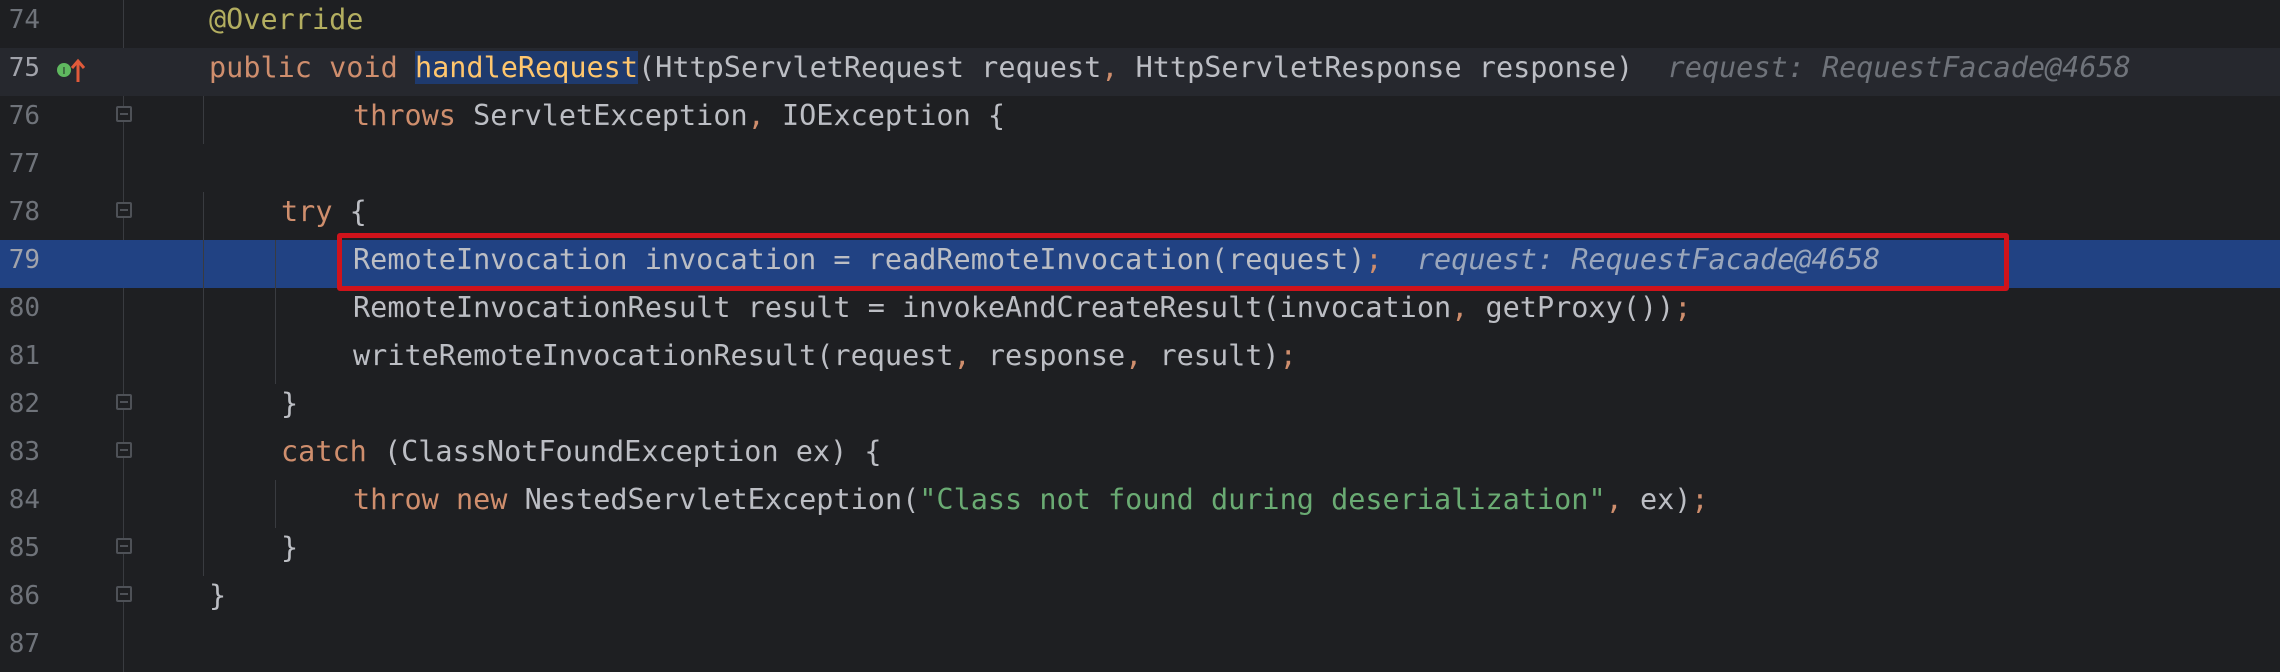  Describe the element at coordinates (24, 164) in the screenshot. I see `line-number: 77` at that location.